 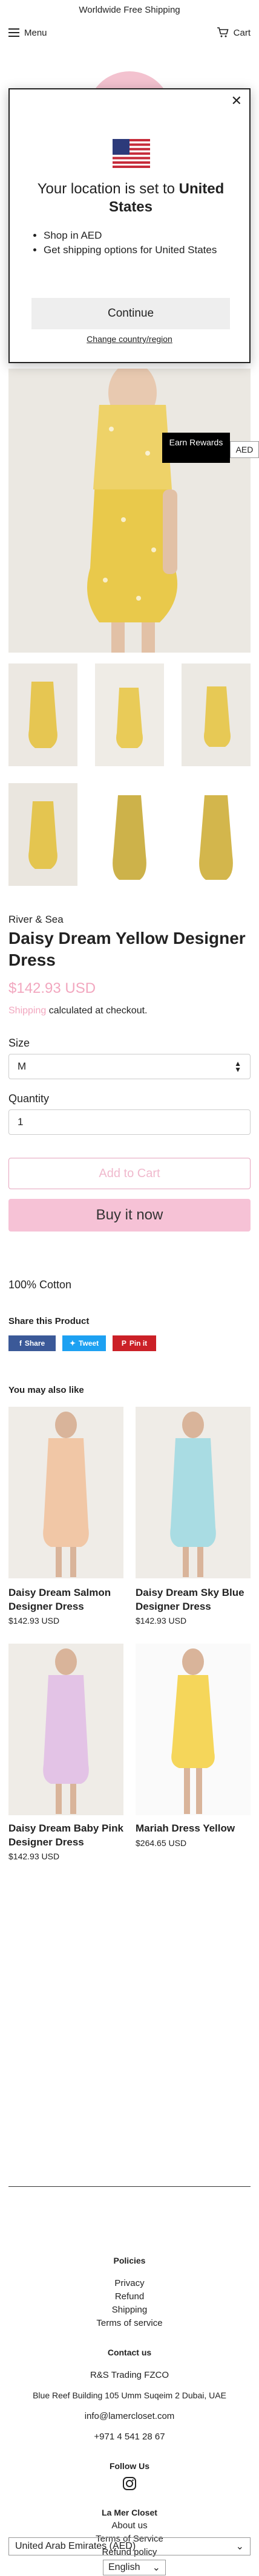 What do you see at coordinates (129, 2546) in the screenshot?
I see `country-selector: United Arab Emirates (AED) ⌄` at bounding box center [129, 2546].